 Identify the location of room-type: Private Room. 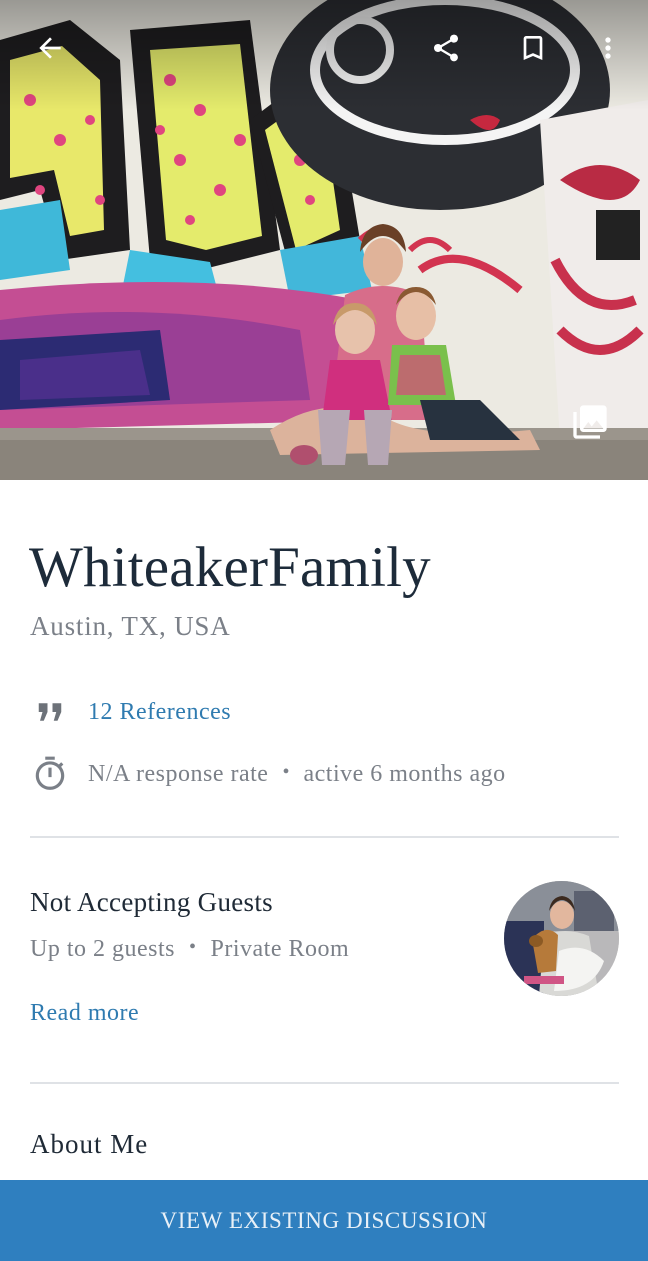
(280, 949).